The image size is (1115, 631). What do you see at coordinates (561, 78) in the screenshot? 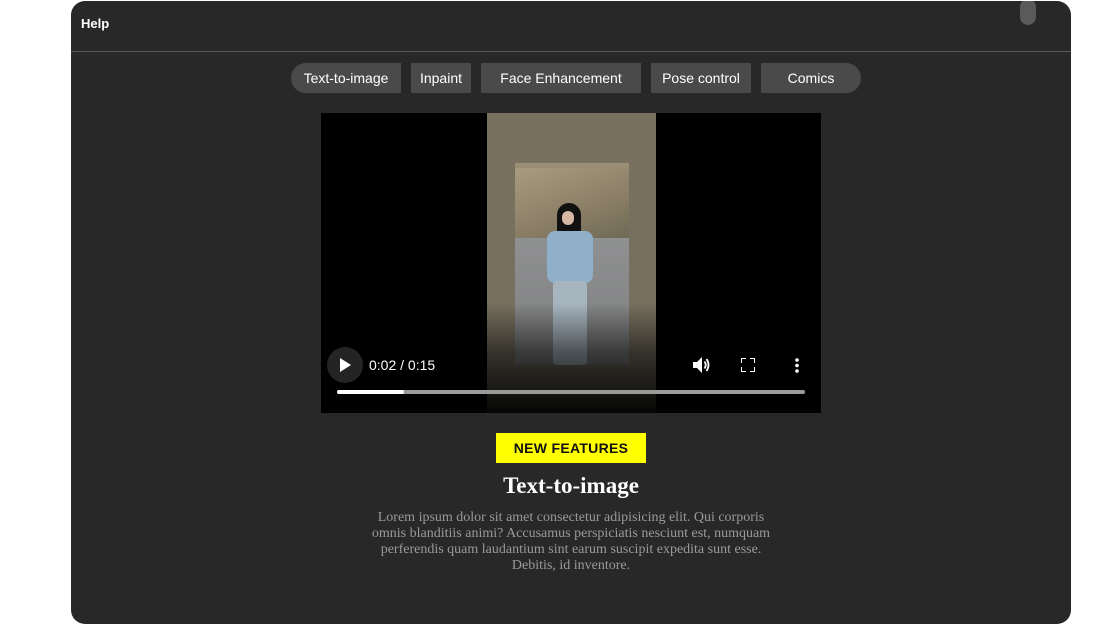
I see `tab-face-enhancement: Face Enhancement` at bounding box center [561, 78].